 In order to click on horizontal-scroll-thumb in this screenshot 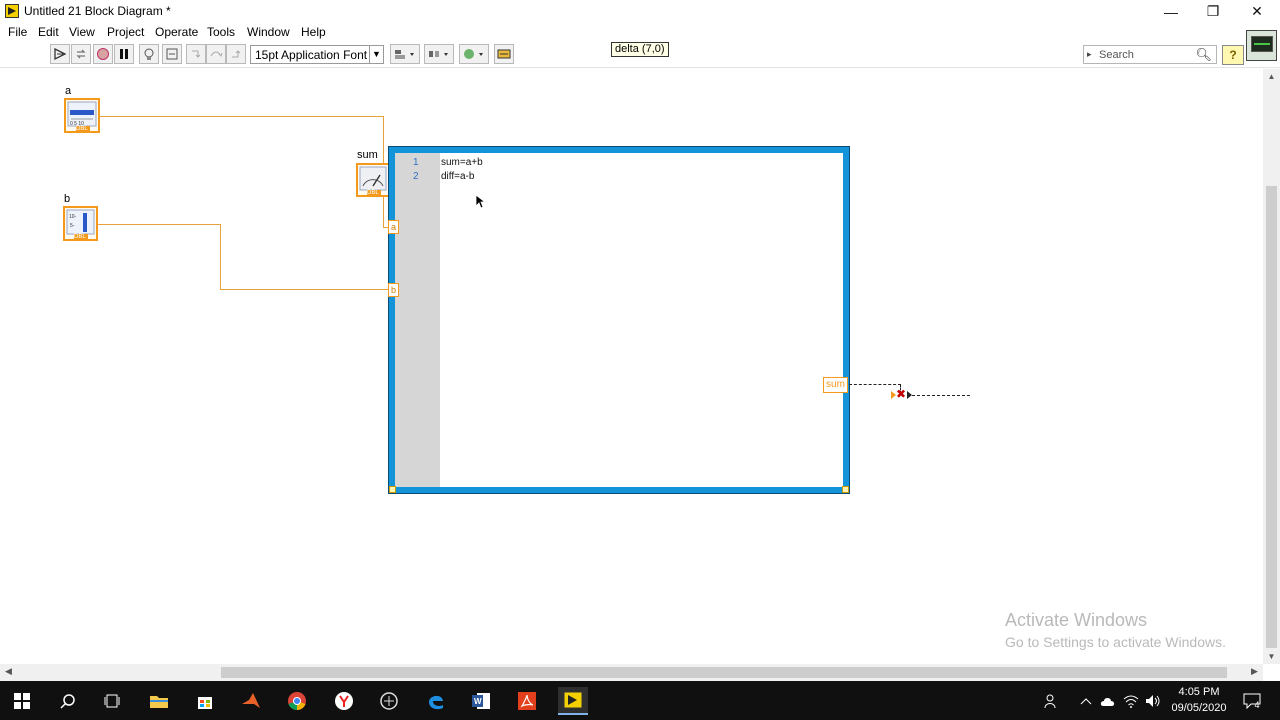, I will do `click(724, 672)`.